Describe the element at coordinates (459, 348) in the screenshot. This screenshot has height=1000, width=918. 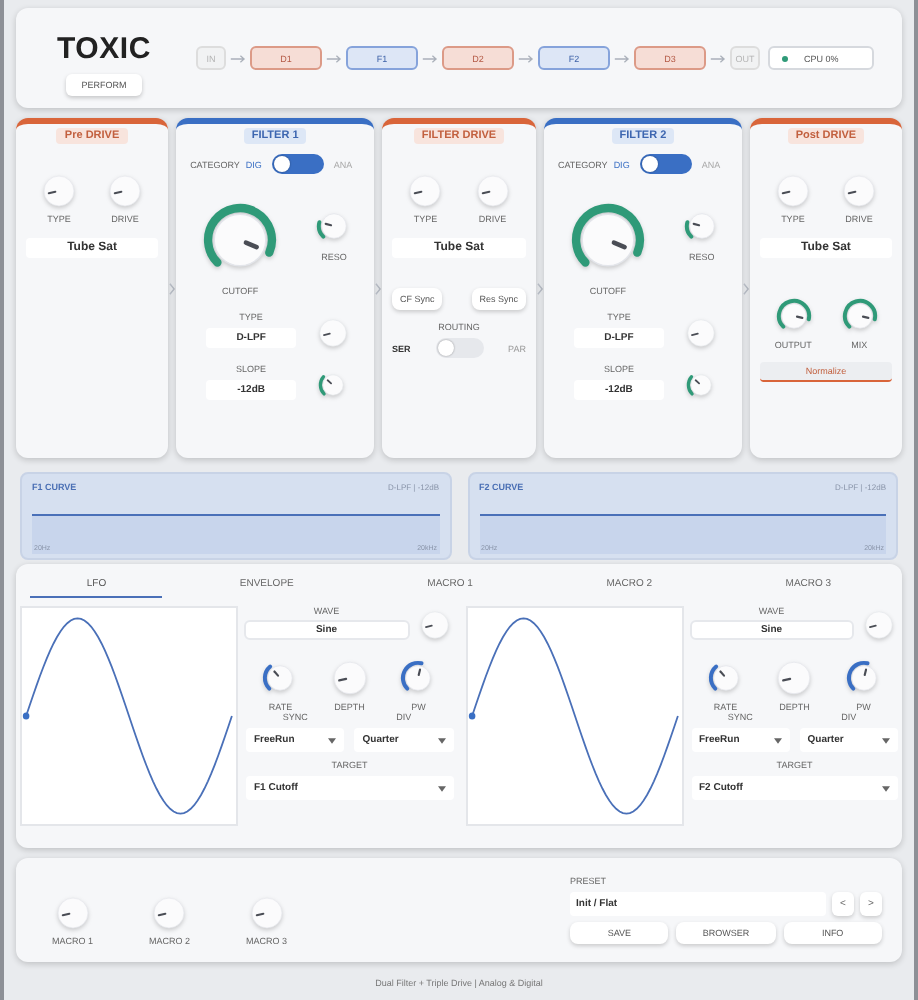
I see `routing-switch` at that location.